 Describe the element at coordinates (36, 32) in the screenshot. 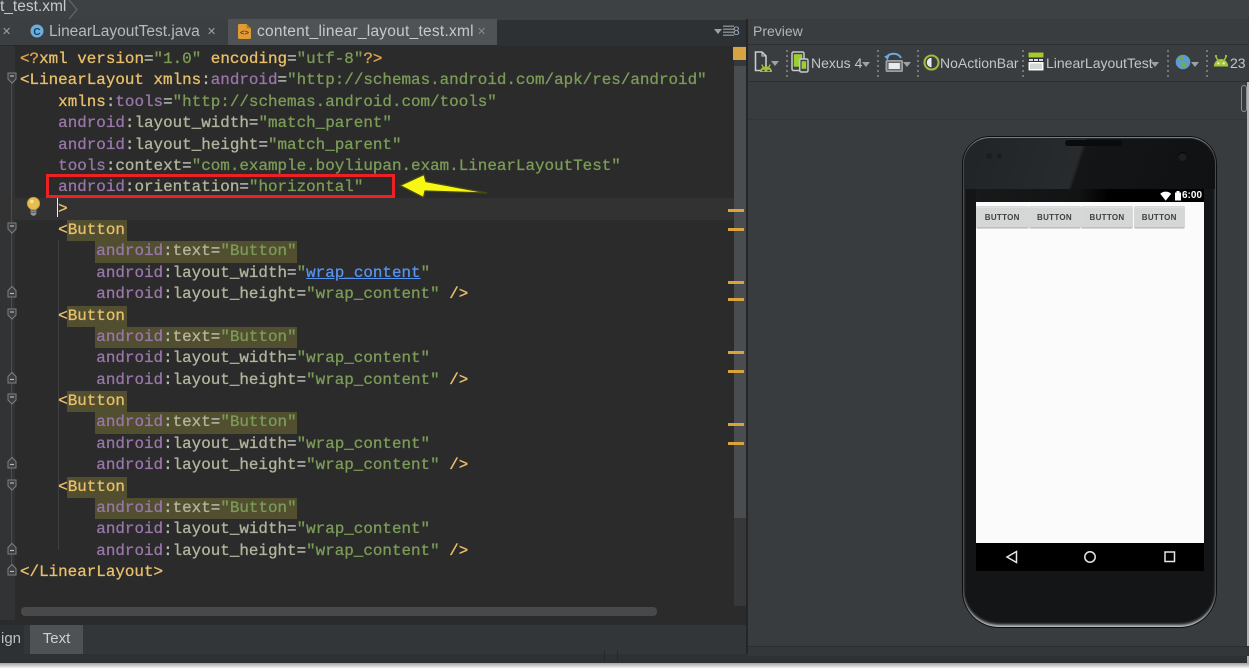

I see `svg-text: C` at that location.